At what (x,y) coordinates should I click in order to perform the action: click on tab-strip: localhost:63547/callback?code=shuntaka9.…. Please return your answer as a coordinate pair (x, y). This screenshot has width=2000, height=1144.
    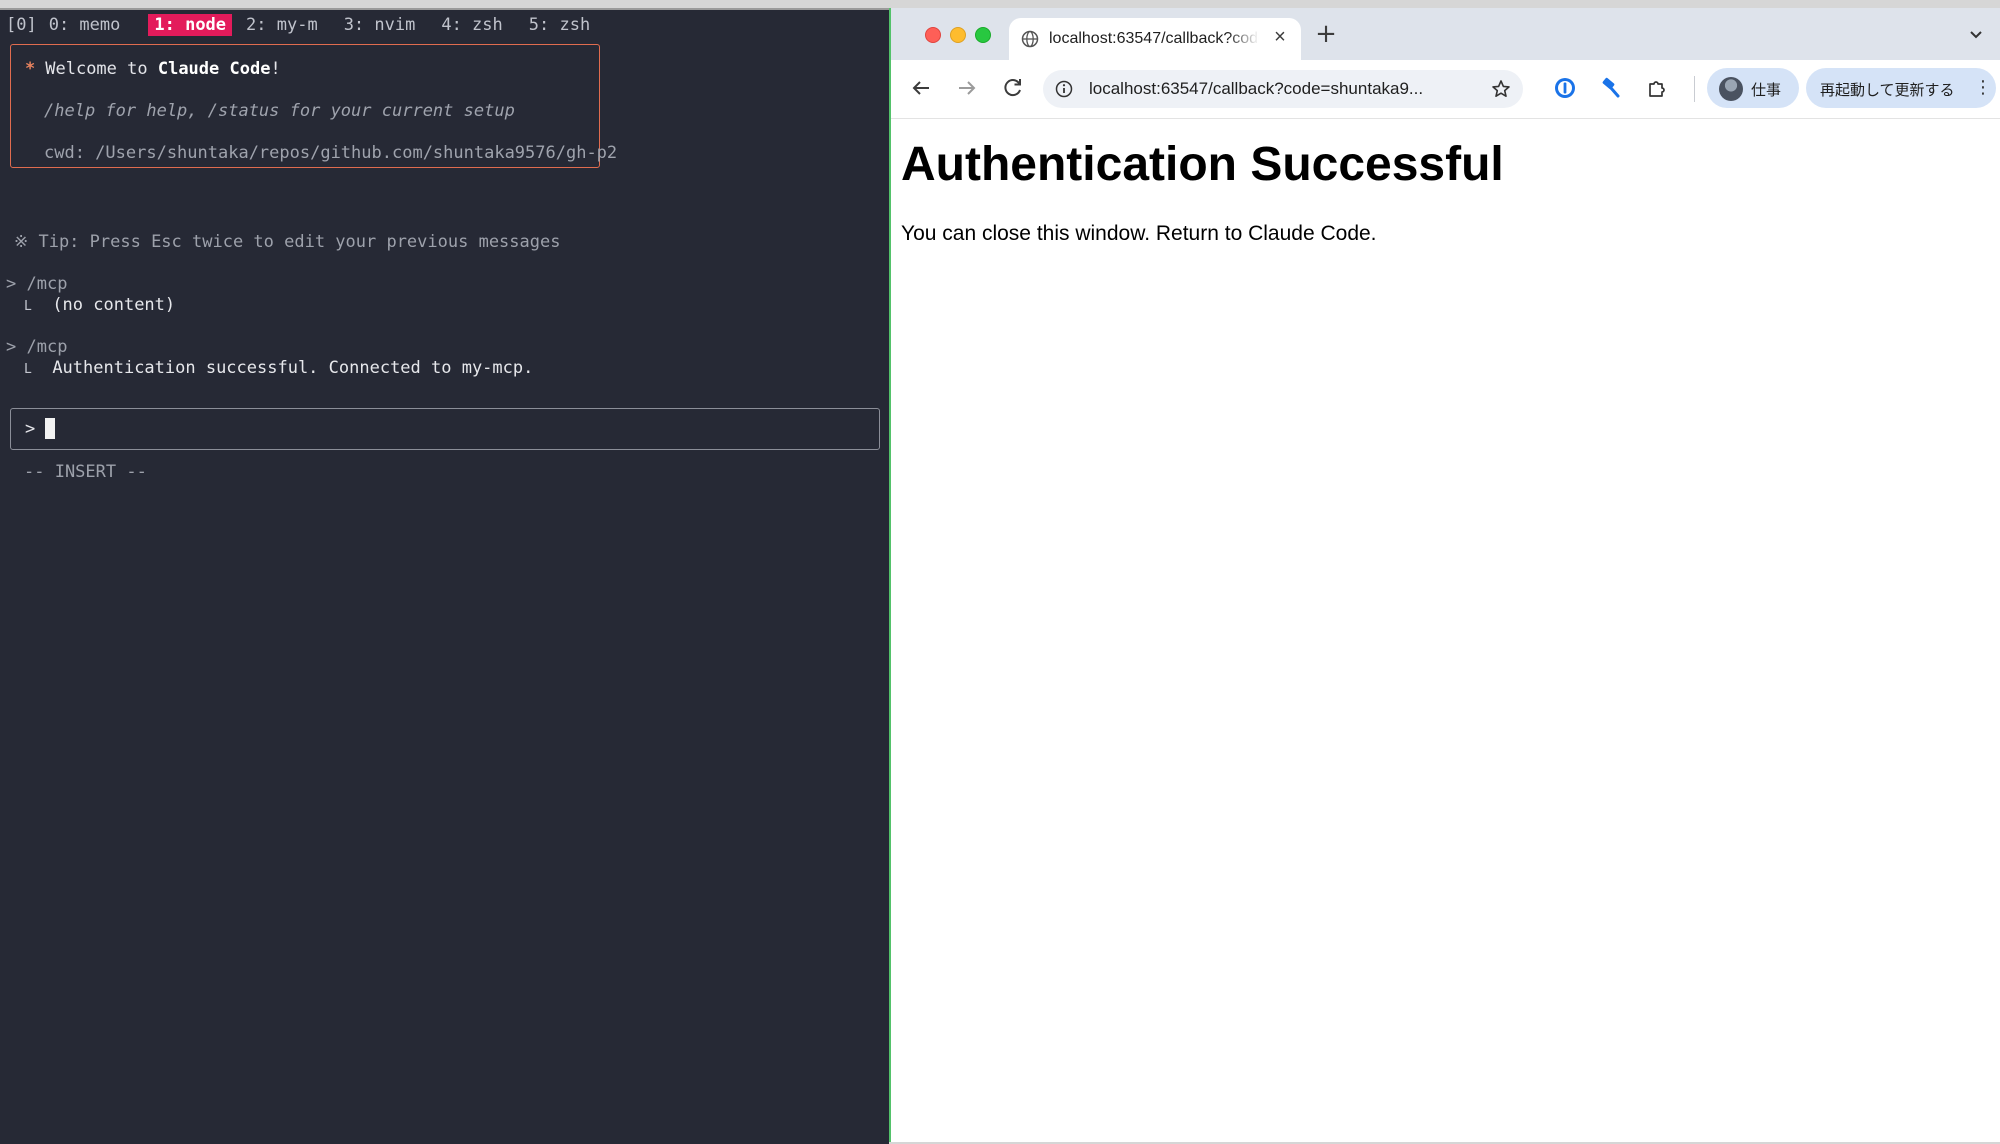
    Looking at the image, I should click on (1445, 34).